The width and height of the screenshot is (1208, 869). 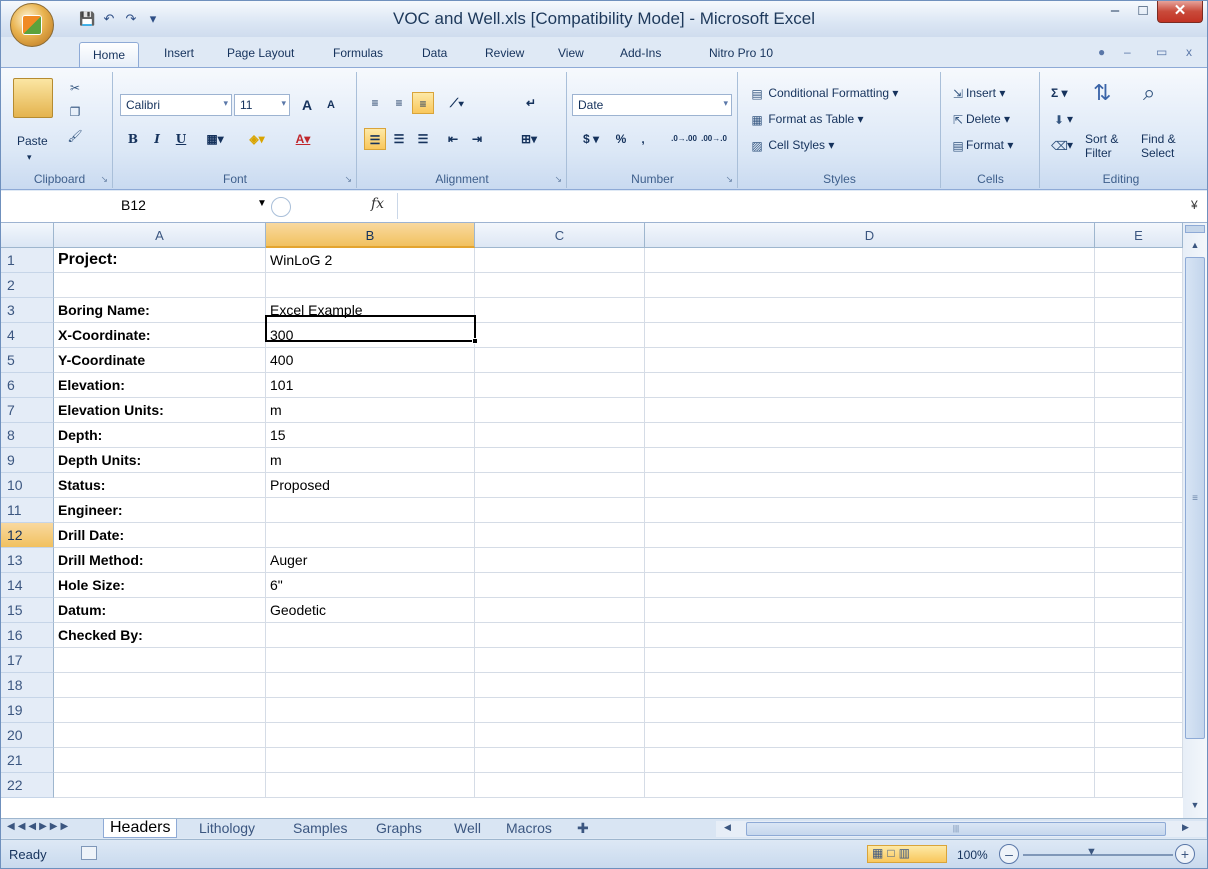 What do you see at coordinates (27, 360) in the screenshot?
I see `row-header: 5` at bounding box center [27, 360].